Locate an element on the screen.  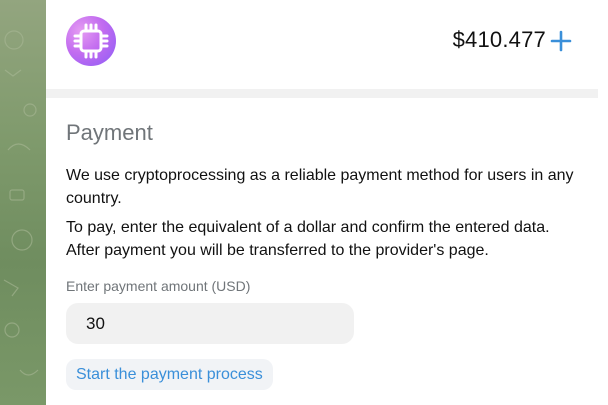
page-title: Payment is located at coordinates (109, 132).